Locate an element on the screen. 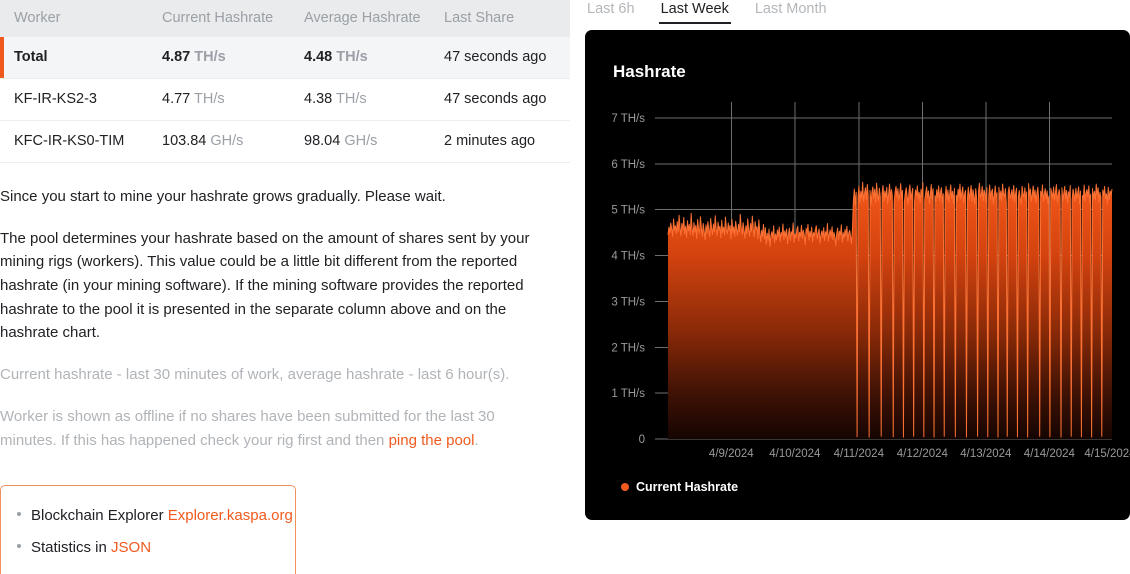  current-hashrate-value: 4.77 is located at coordinates (176, 99).